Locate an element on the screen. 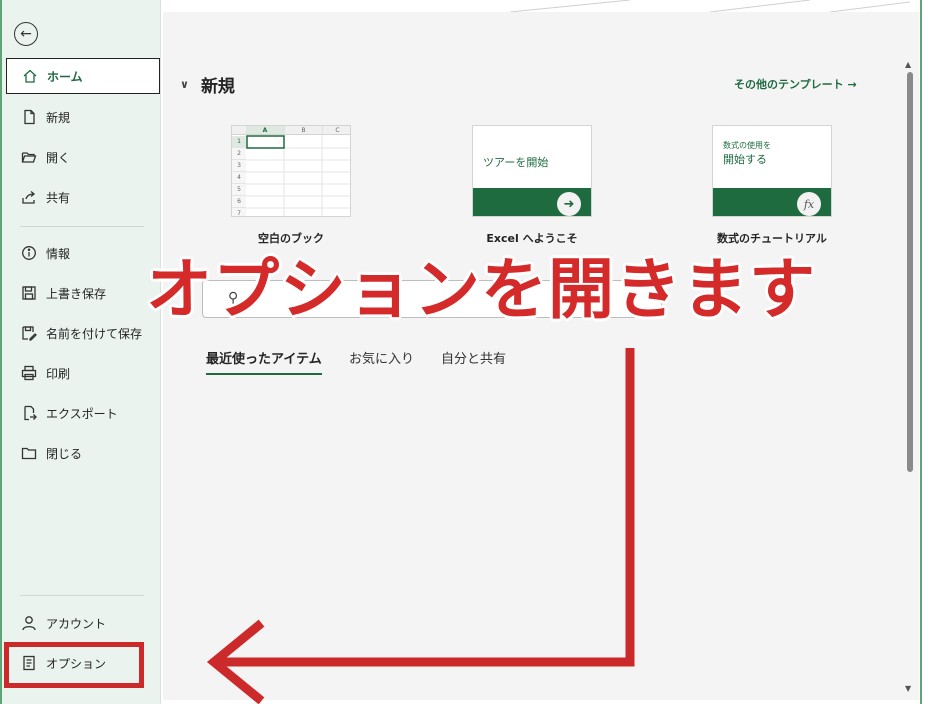  scrollbar-thumb is located at coordinates (910, 272).